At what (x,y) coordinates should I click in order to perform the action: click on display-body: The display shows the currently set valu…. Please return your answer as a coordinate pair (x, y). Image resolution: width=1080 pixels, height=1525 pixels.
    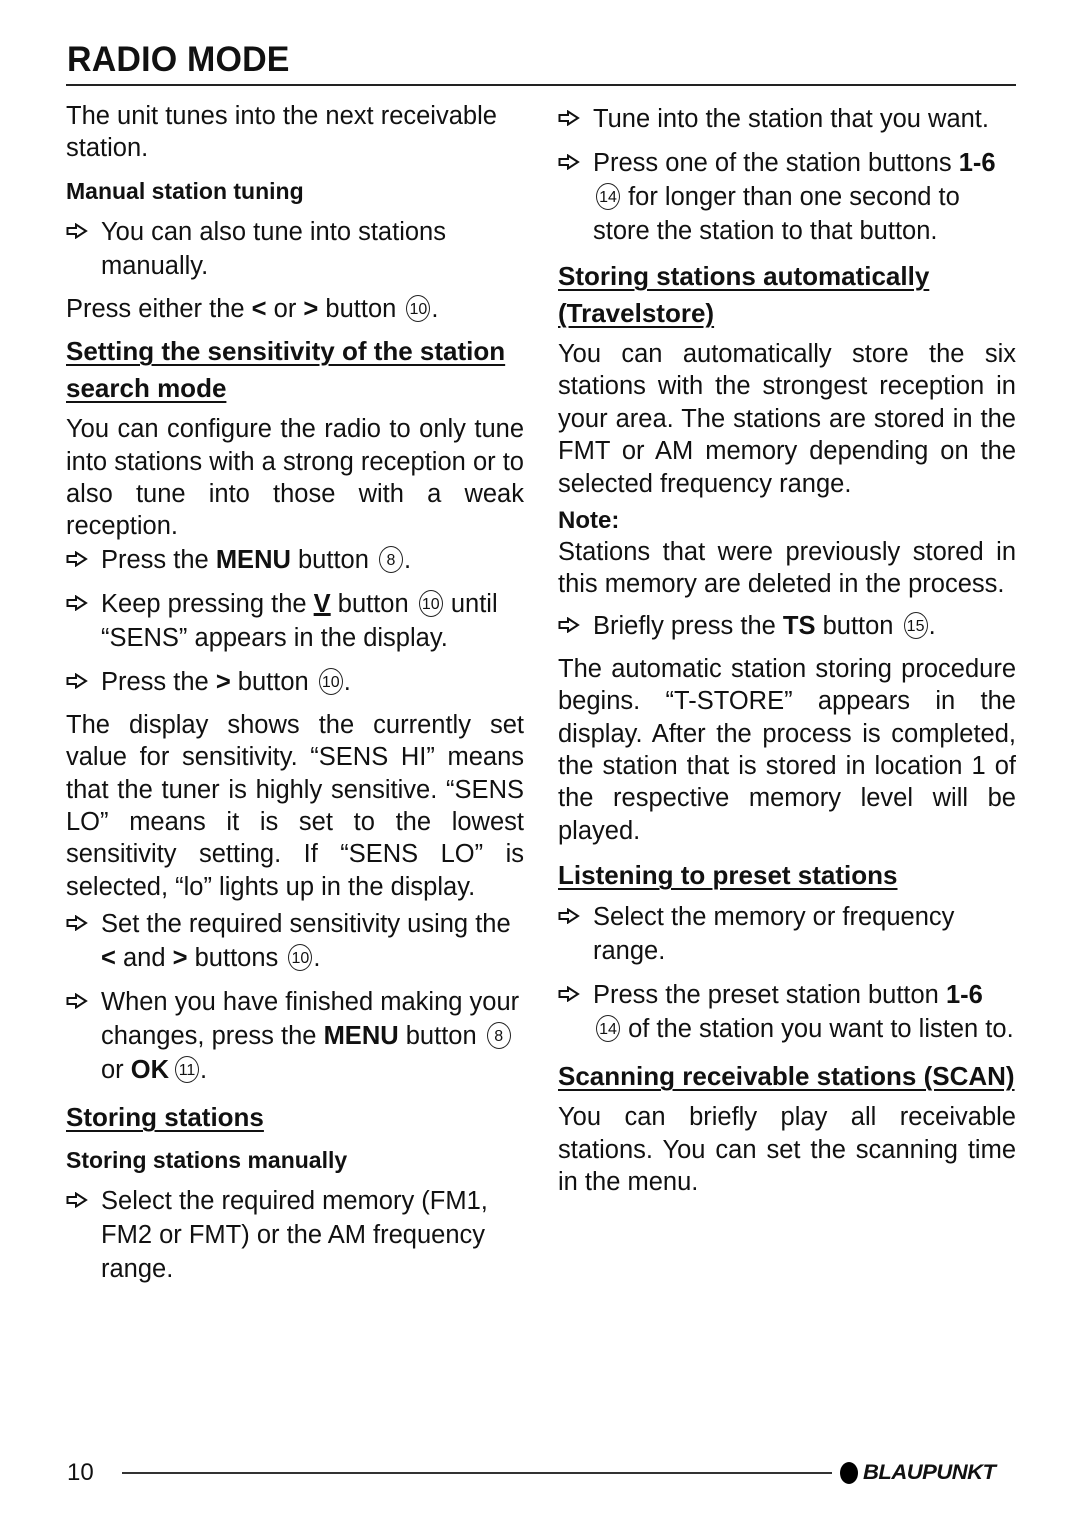
    Looking at the image, I should click on (295, 805).